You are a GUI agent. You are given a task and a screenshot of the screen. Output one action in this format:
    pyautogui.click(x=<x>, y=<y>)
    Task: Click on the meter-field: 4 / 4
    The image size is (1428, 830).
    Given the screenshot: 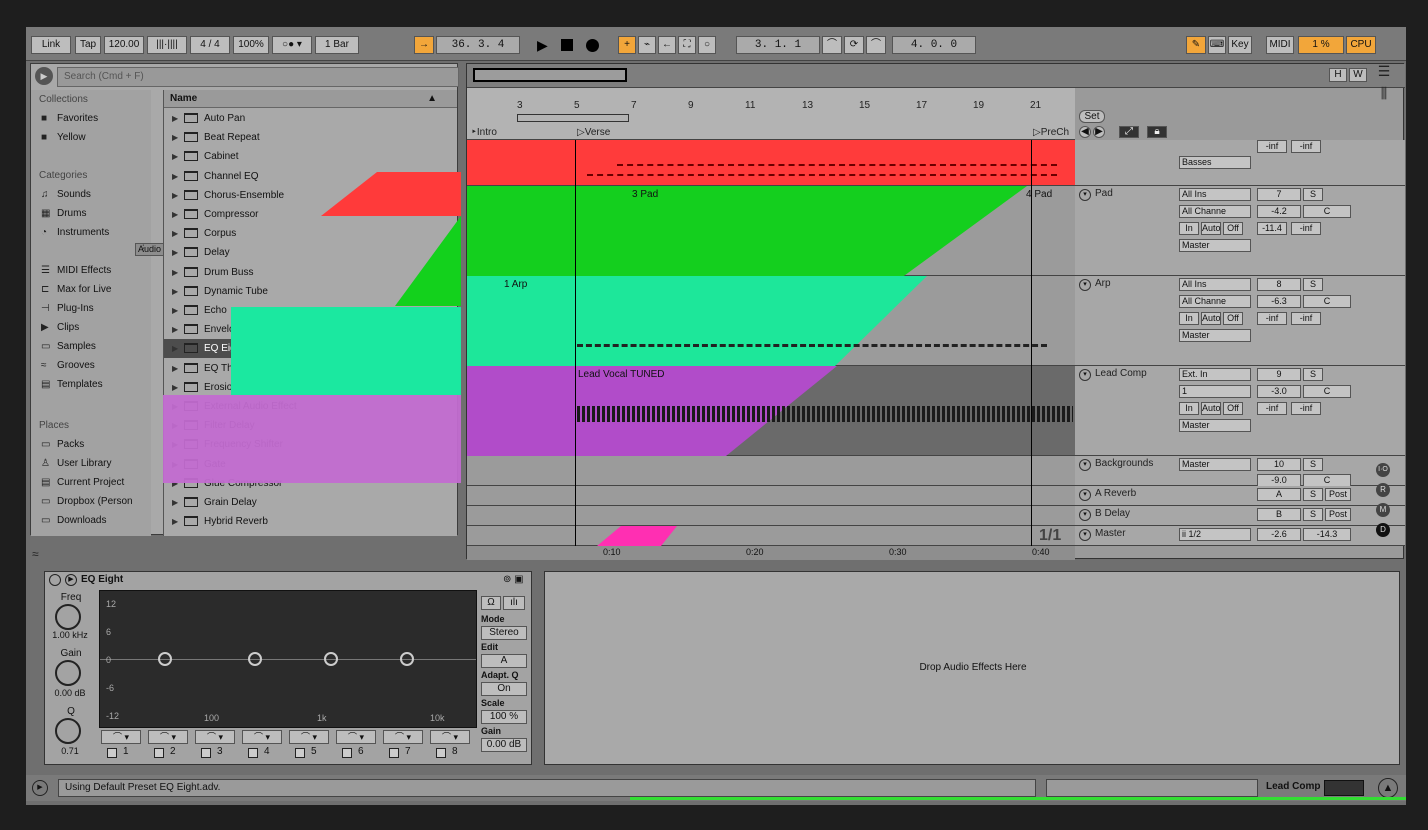 What is the action you would take?
    pyautogui.click(x=210, y=45)
    